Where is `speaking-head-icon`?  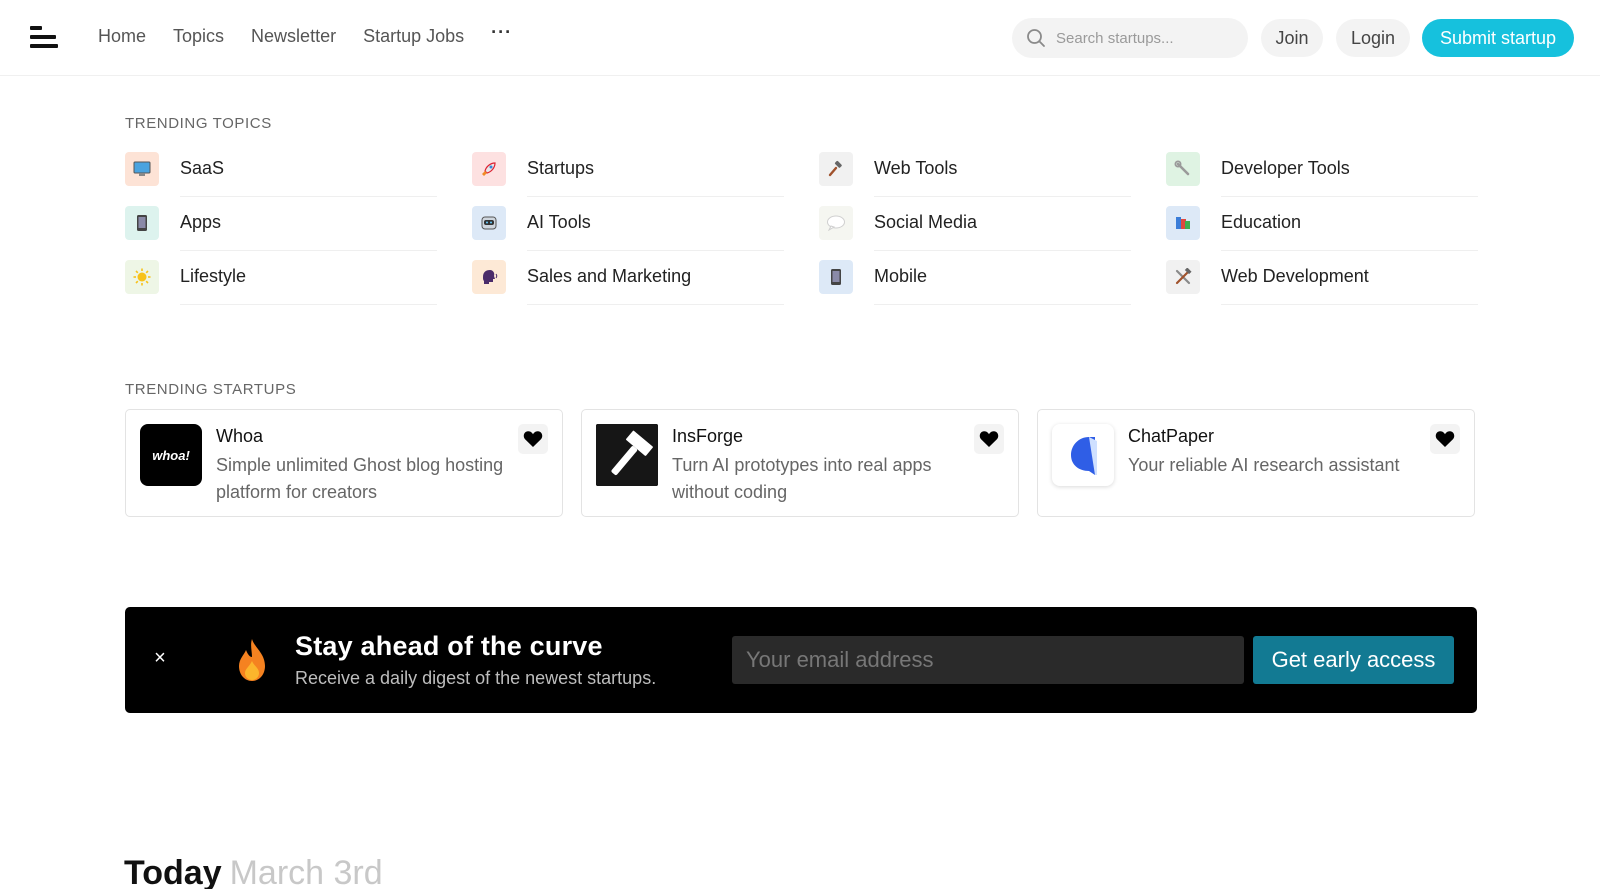
speaking-head-icon is located at coordinates (489, 277).